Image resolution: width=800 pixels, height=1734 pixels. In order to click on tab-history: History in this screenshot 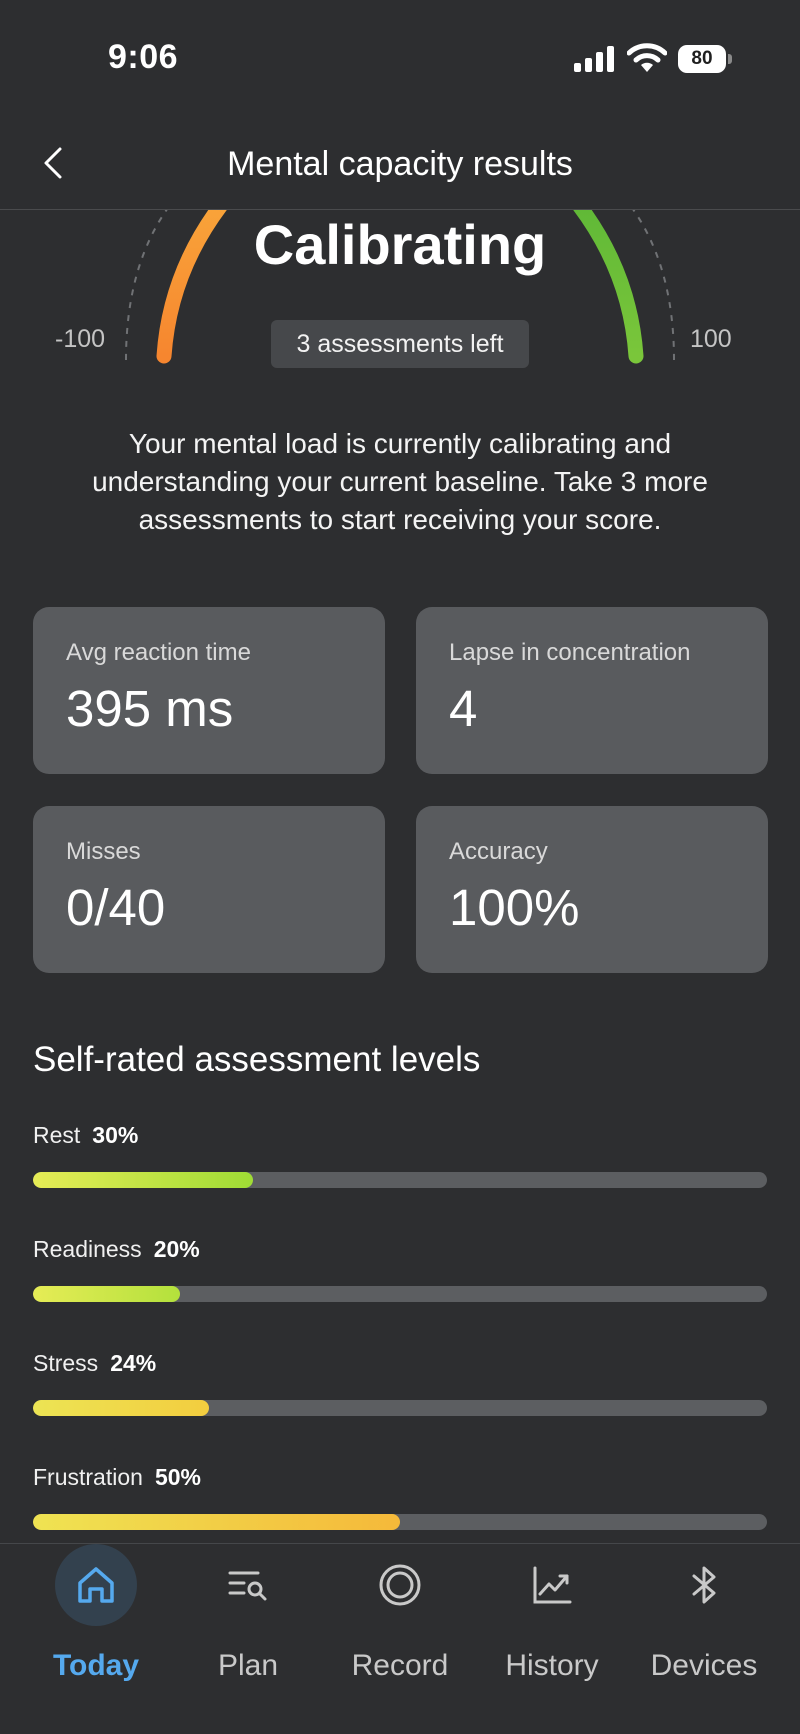, I will do `click(552, 1619)`.